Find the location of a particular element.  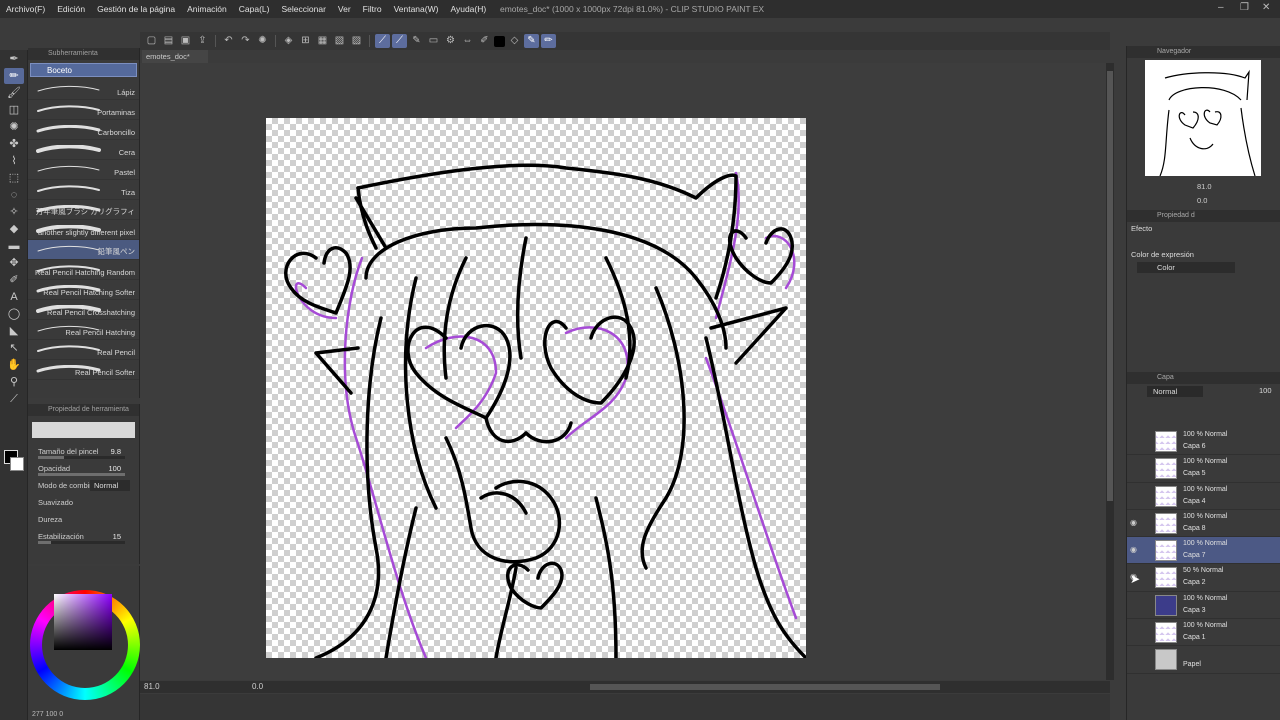

brush-item: Lápiz is located at coordinates (83, 90).